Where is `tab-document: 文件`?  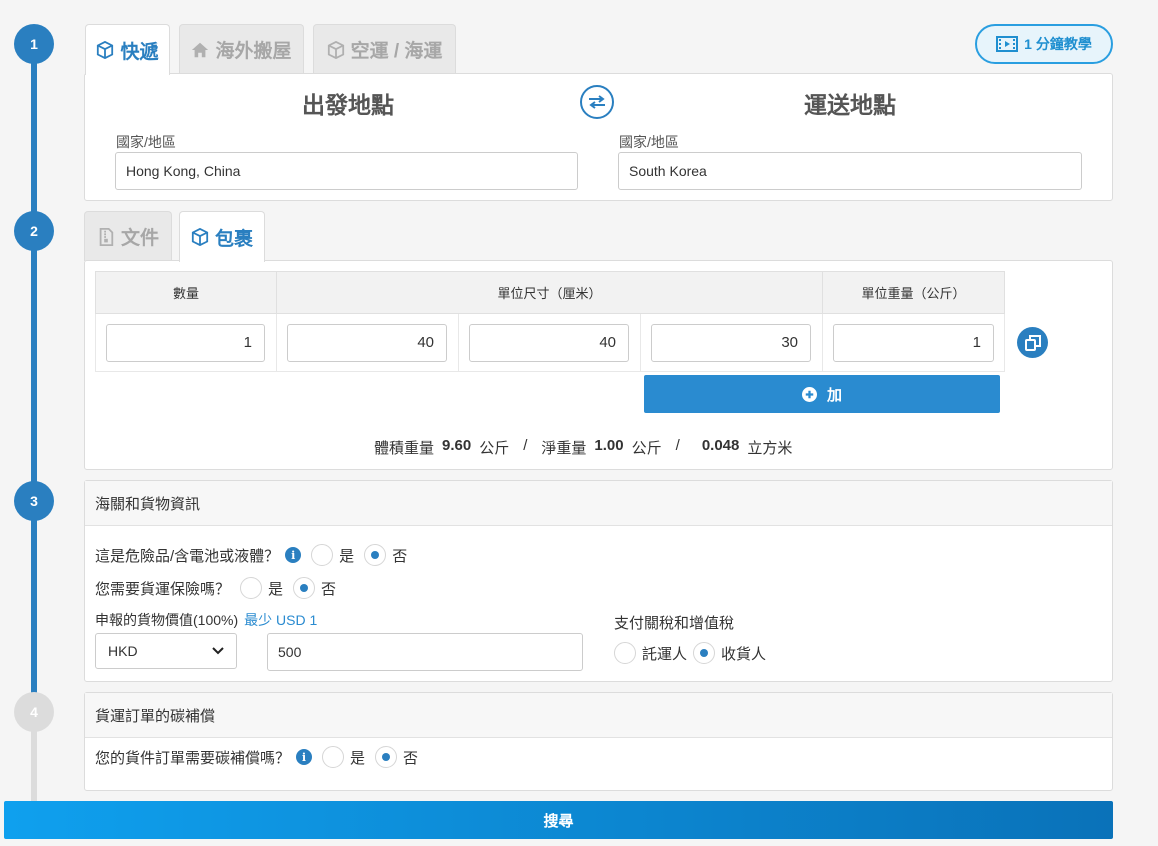 tab-document: 文件 is located at coordinates (128, 236).